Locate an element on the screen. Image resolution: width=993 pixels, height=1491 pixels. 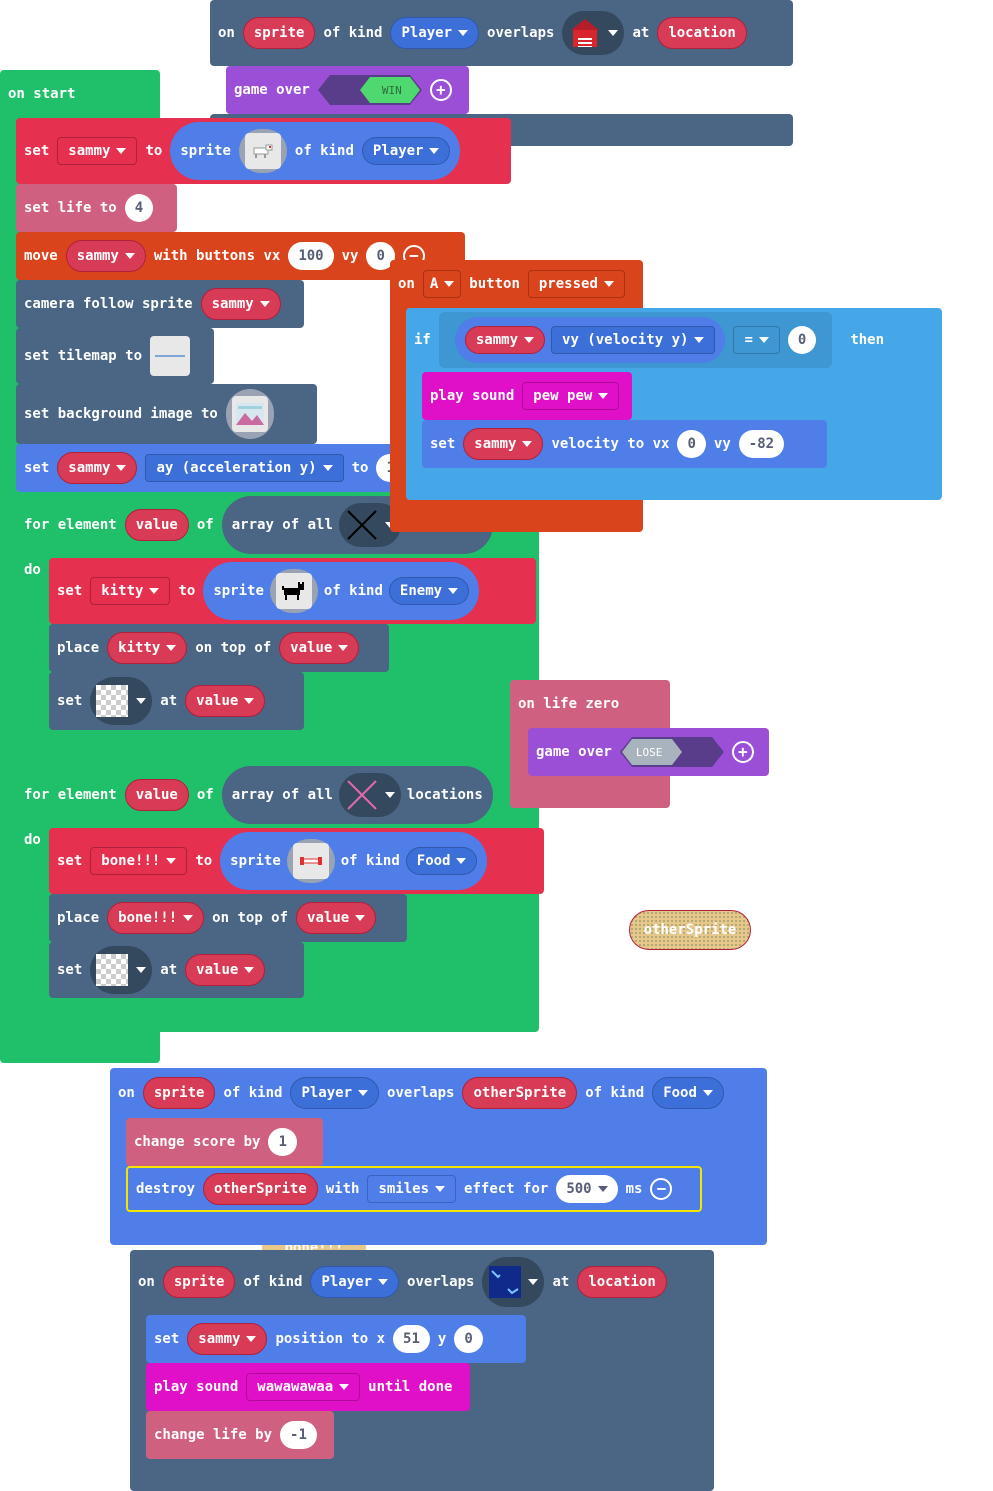
win-toggle: WIN is located at coordinates (369, 90).